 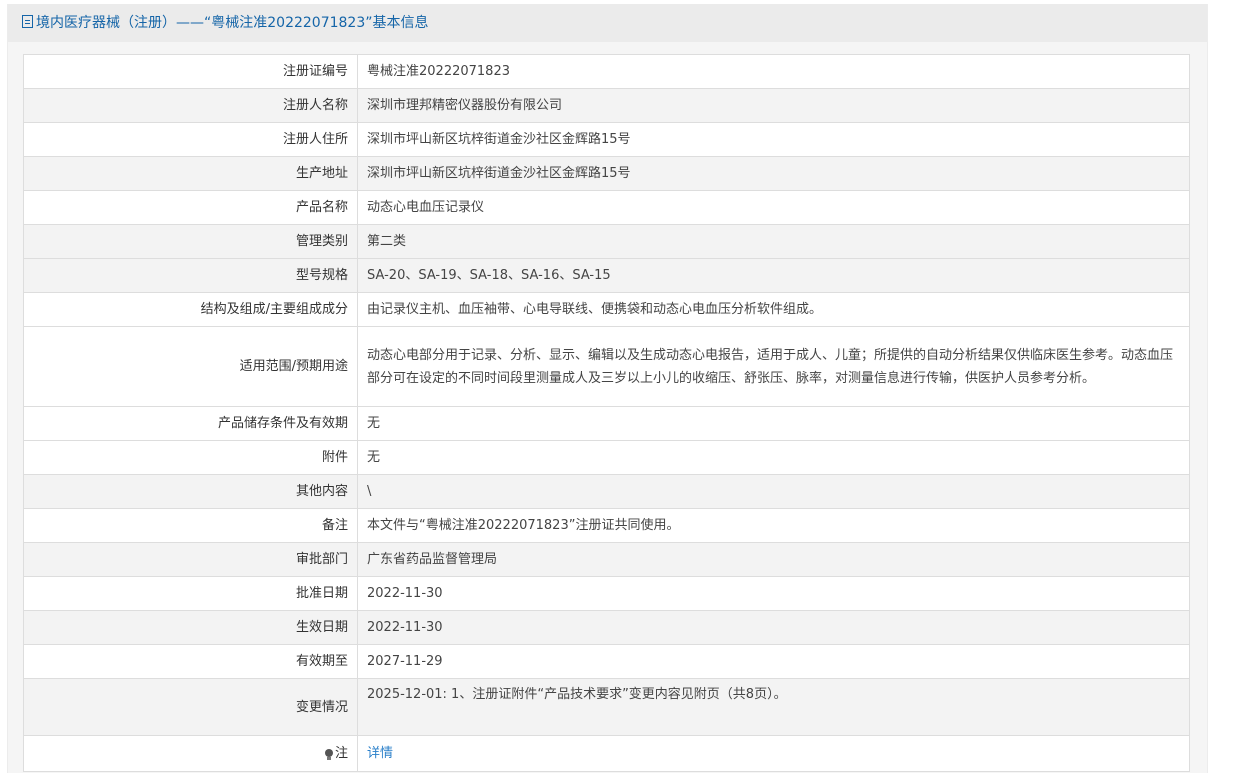 What do you see at coordinates (190, 139) in the screenshot?
I see `row-label: 注册人住所` at bounding box center [190, 139].